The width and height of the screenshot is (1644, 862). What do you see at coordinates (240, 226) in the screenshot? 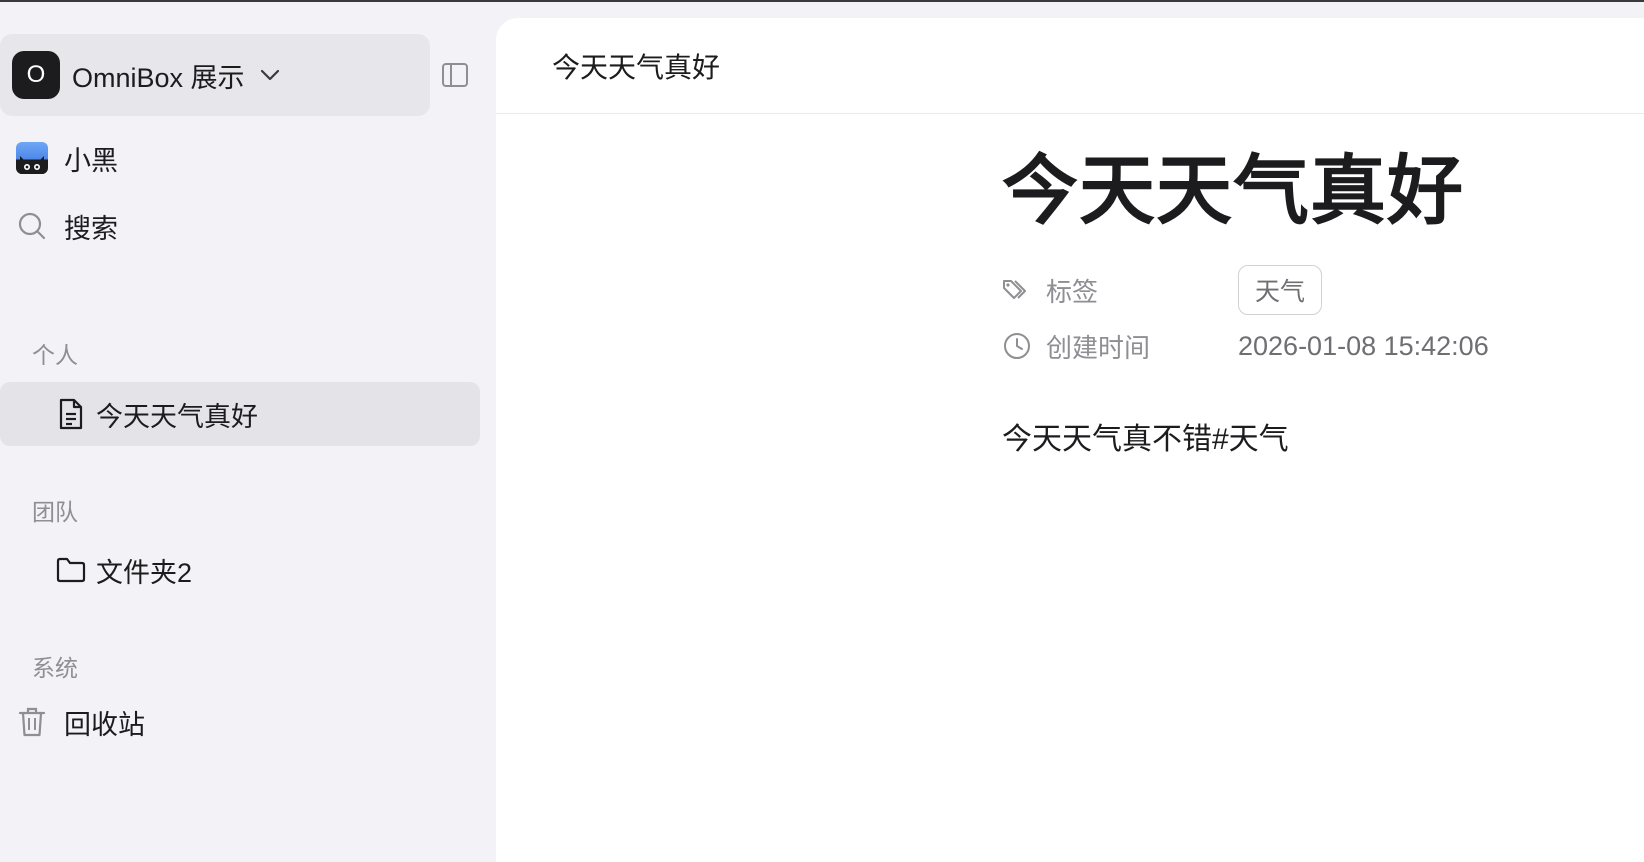
I see `sidebar-item-search: 搜索` at bounding box center [240, 226].